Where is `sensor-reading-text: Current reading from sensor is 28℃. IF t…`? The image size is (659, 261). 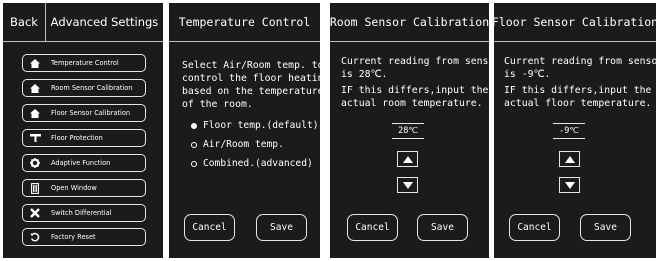
sensor-reading-text: Current reading from sensor is 28℃. IF t… is located at coordinates (421, 82).